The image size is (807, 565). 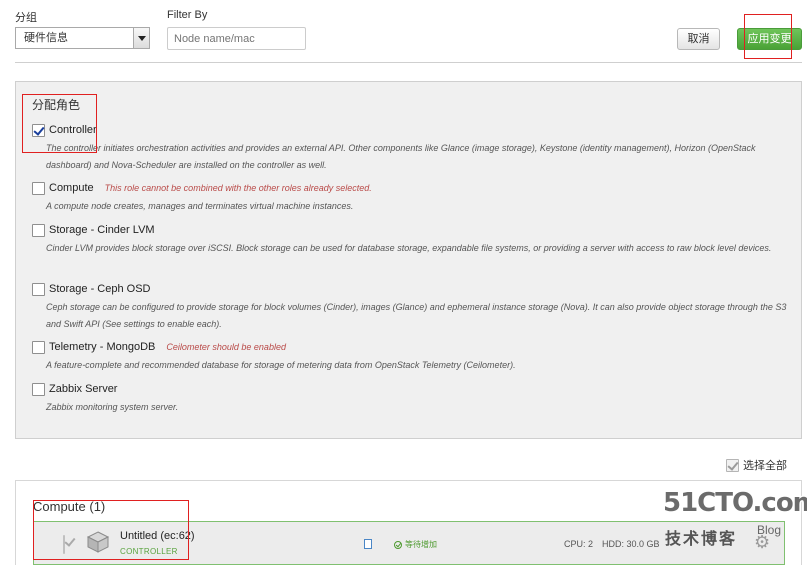 I want to click on divider, so click(x=408, y=62).